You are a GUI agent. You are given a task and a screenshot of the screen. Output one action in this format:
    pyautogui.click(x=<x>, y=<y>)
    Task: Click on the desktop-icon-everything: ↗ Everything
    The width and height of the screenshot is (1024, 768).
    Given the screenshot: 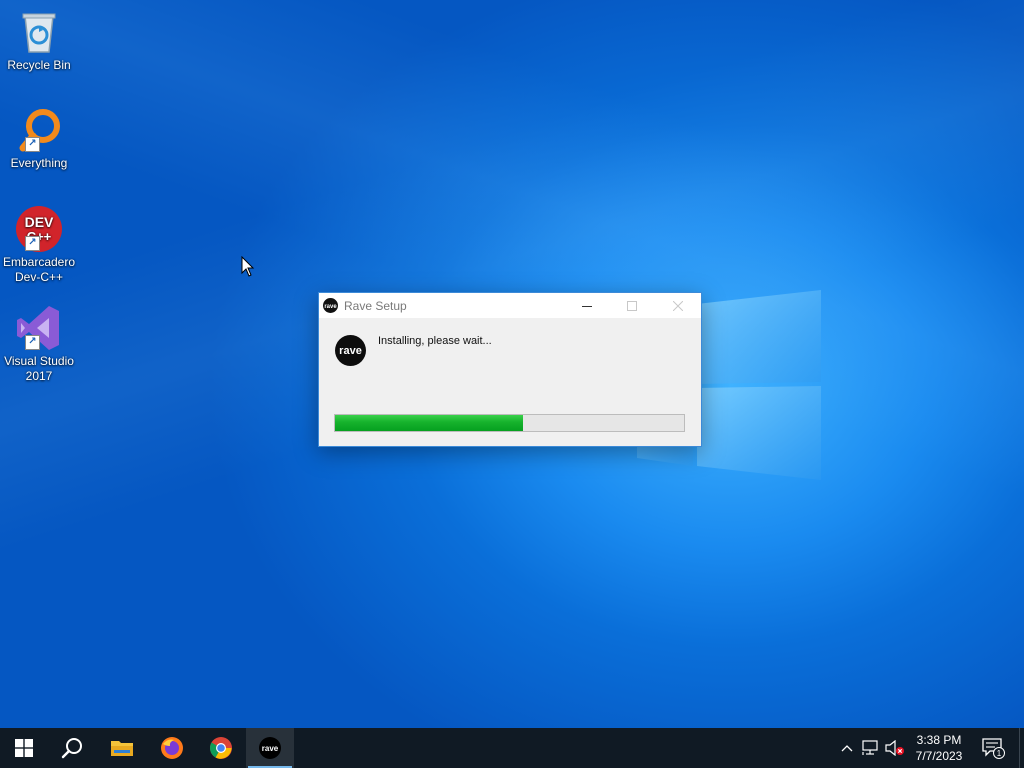 What is the action you would take?
    pyautogui.click(x=39, y=138)
    